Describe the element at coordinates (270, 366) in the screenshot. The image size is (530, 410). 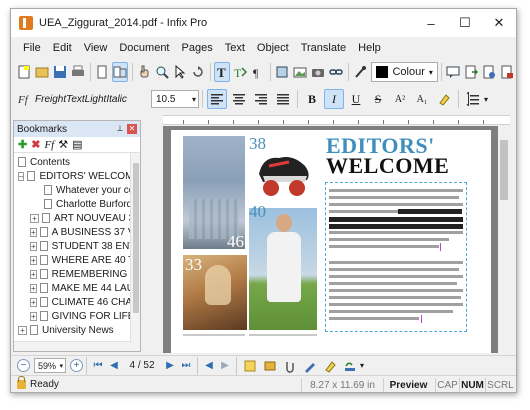
I see `stamp-icon` at that location.